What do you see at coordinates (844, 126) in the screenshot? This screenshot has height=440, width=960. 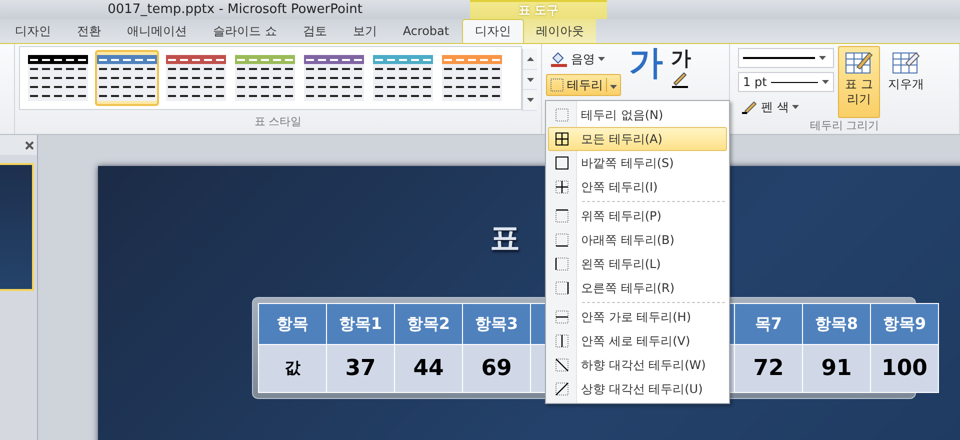 I see `group-label: 테두리 그리기` at bounding box center [844, 126].